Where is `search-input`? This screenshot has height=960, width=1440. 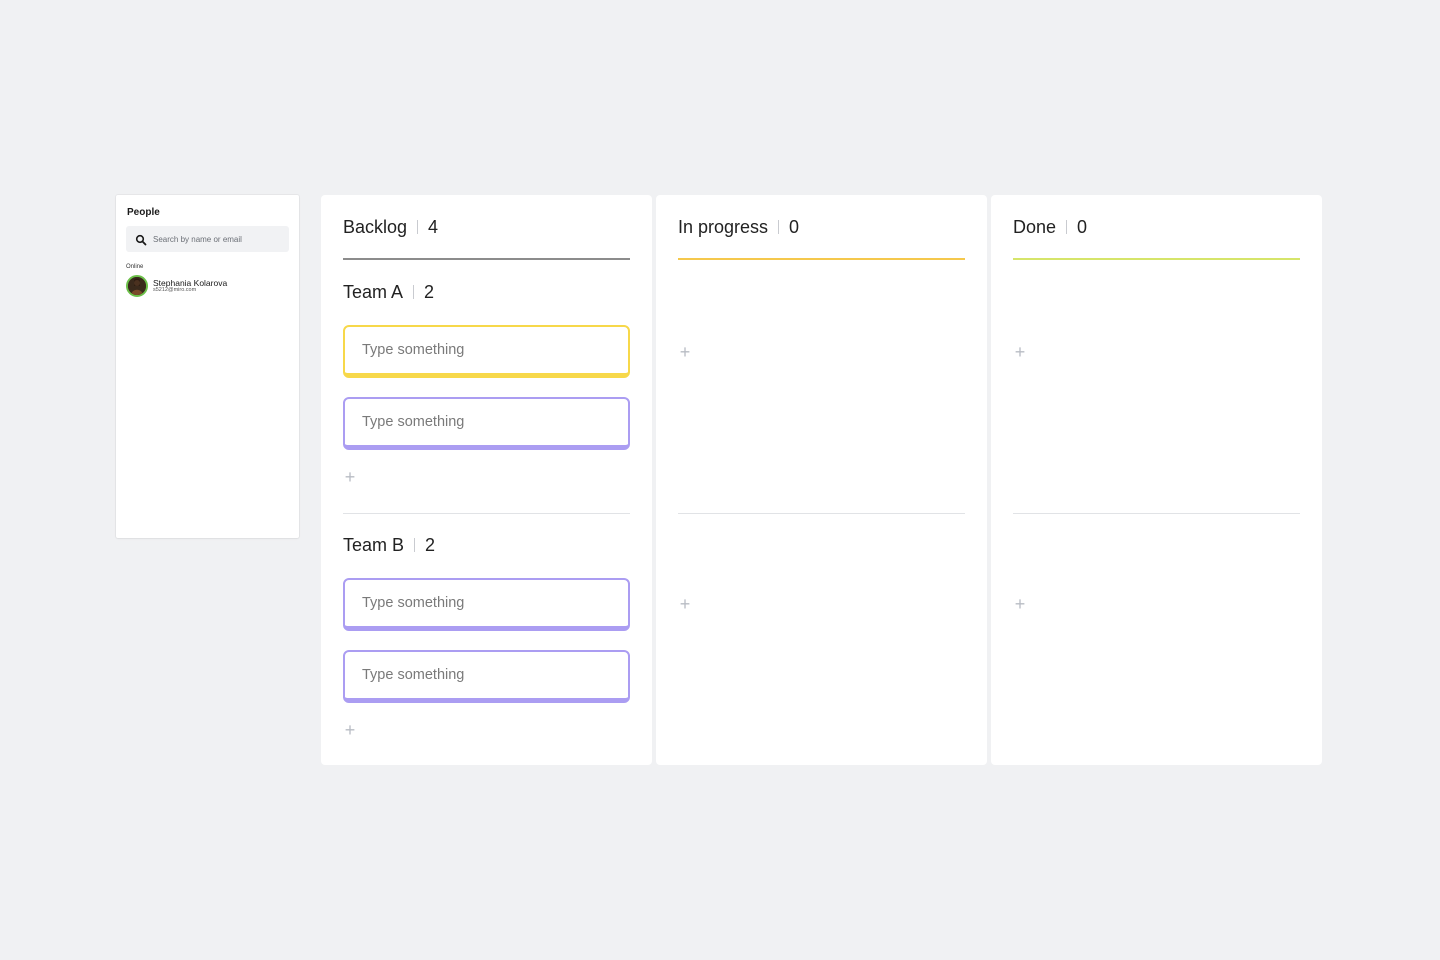 search-input is located at coordinates (216, 239).